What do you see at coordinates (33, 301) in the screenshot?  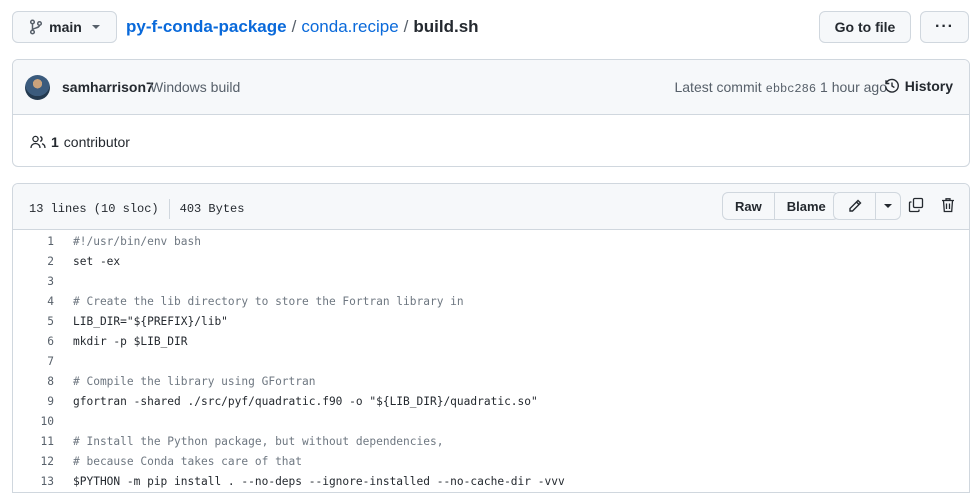 I see `line-number: 4` at bounding box center [33, 301].